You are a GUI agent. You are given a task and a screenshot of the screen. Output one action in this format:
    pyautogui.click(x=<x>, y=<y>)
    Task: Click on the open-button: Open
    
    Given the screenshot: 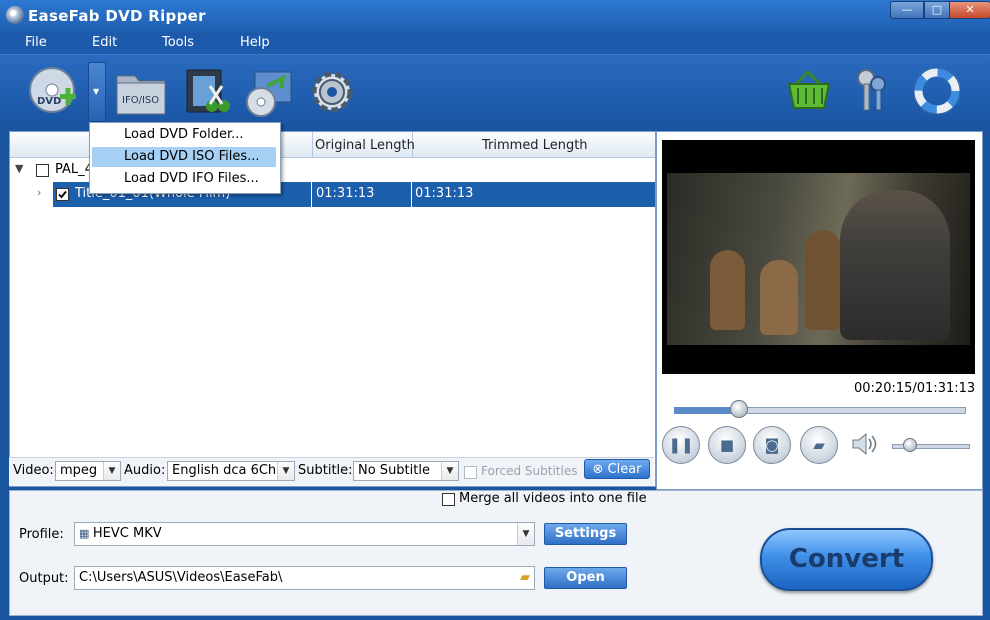 What is the action you would take?
    pyautogui.click(x=585, y=578)
    